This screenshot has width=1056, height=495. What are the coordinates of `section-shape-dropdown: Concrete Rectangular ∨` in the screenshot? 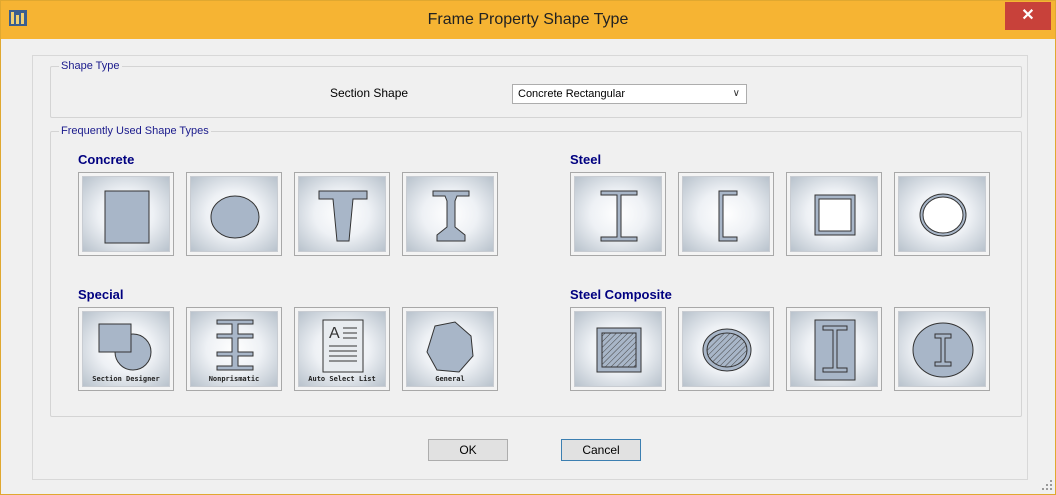 It's located at (629, 94).